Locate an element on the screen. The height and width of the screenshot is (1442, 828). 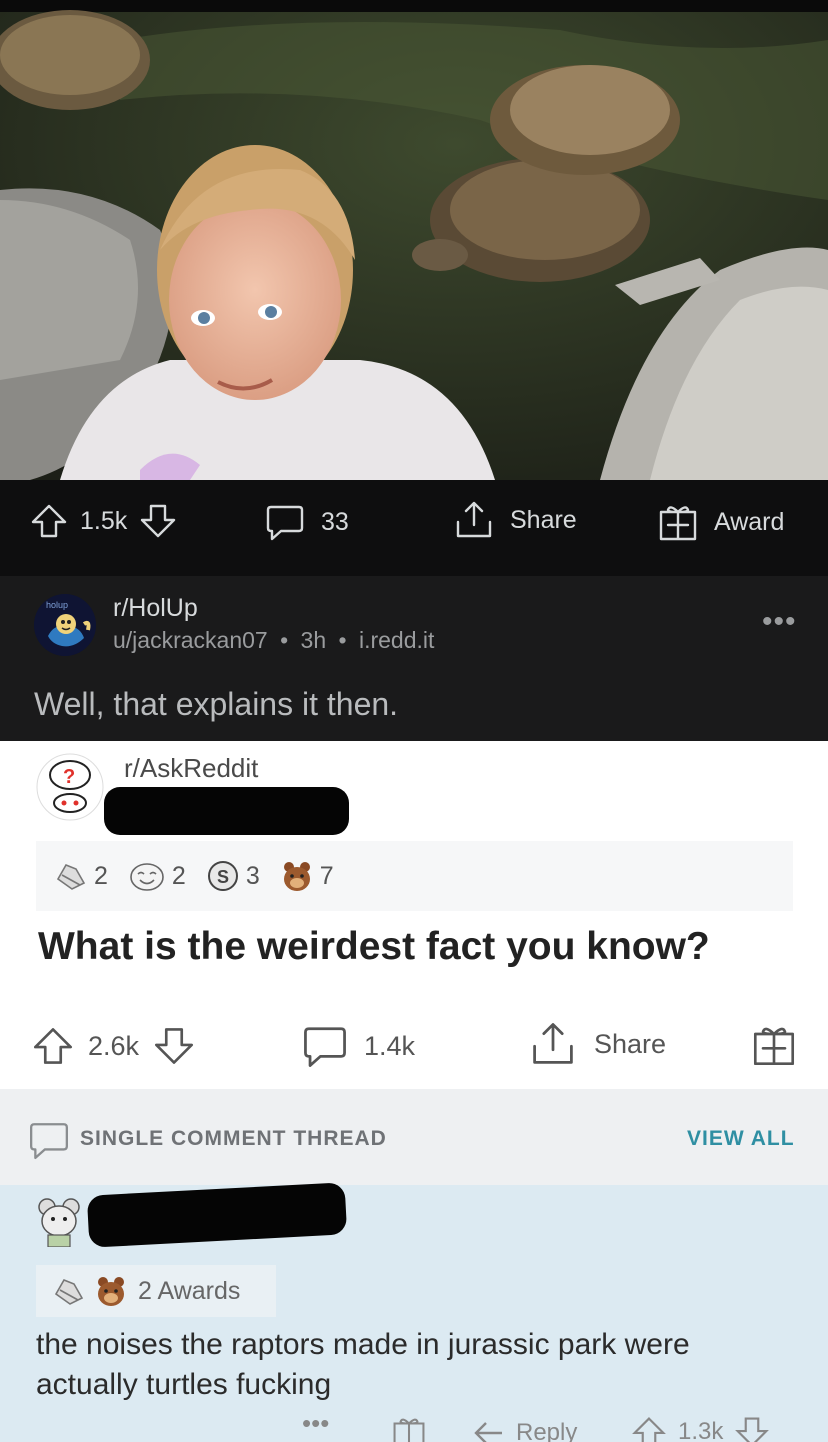
subreddit-avatar-text: holup is located at coordinates (57, 605).